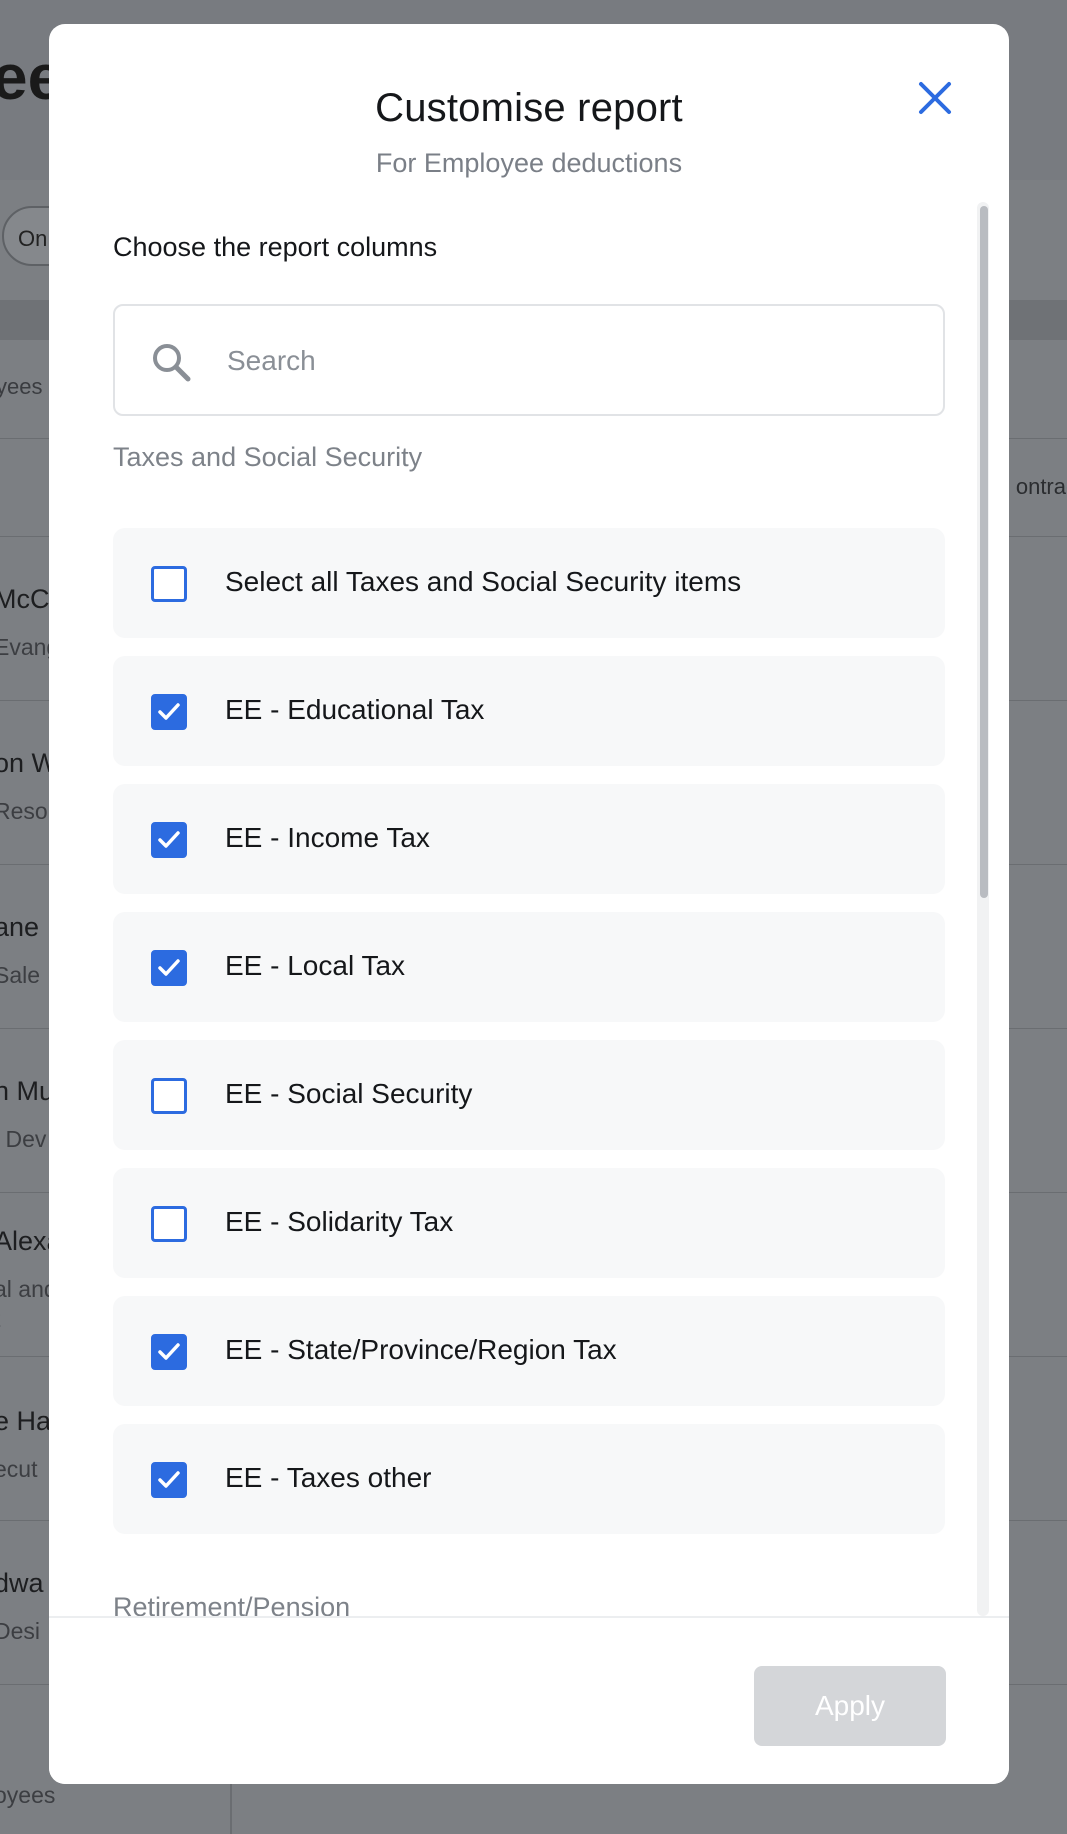 The width and height of the screenshot is (1067, 1834). I want to click on background-row-name: dwa, so click(22, 1583).